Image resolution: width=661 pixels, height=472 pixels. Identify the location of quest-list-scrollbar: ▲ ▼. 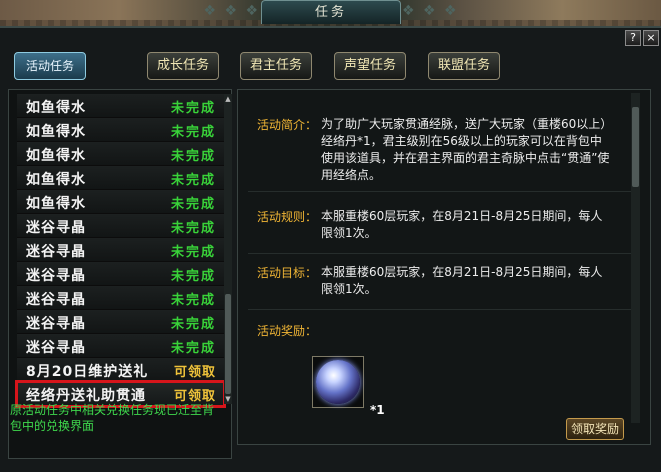
(228, 249).